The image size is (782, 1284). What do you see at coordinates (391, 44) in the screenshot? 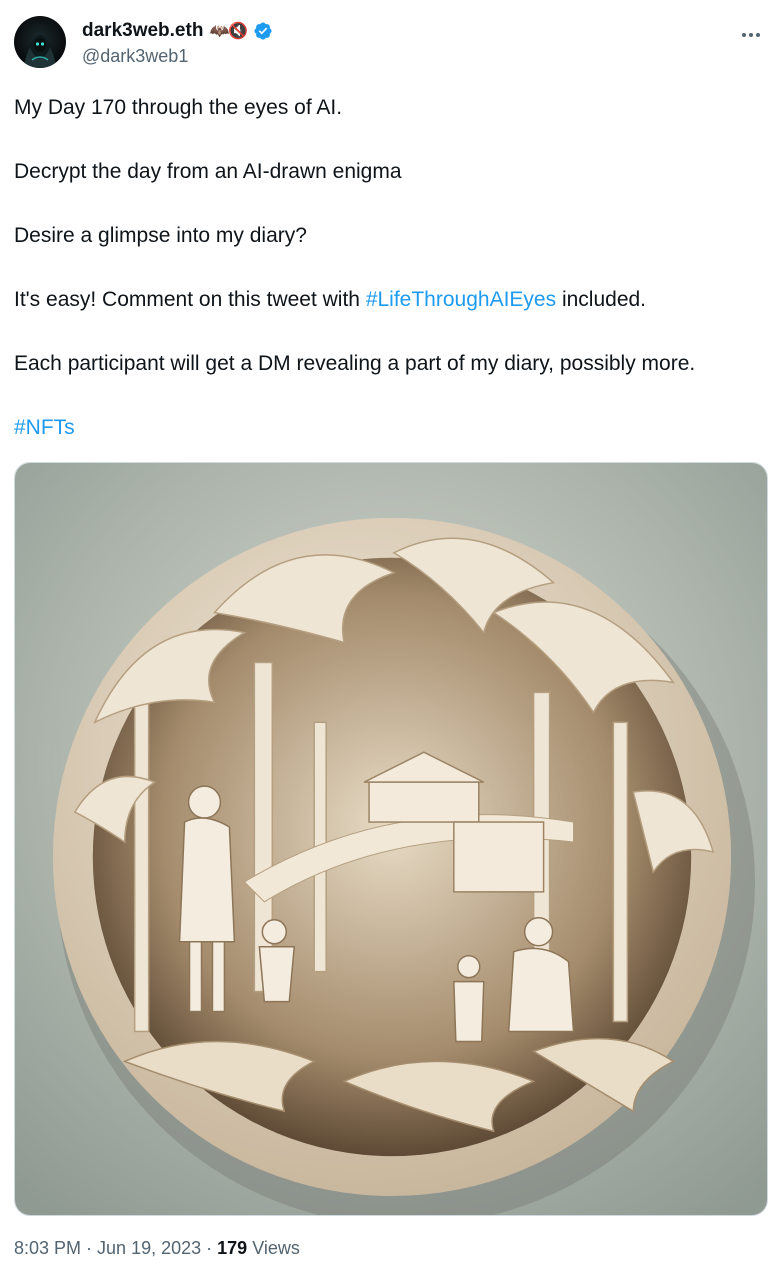
I see `tweet-header: dark3web.eth 🦇🔇 @dark3web1` at bounding box center [391, 44].